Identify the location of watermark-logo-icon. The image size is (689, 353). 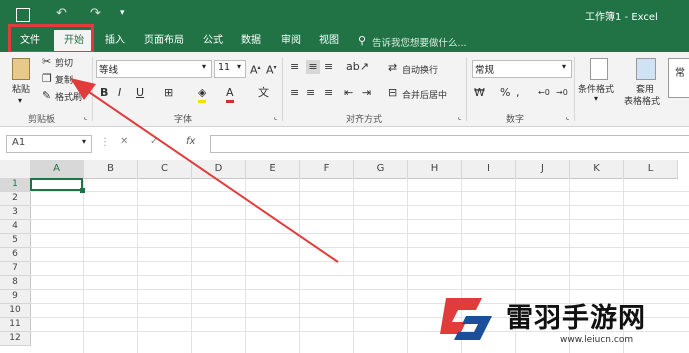
(467, 319).